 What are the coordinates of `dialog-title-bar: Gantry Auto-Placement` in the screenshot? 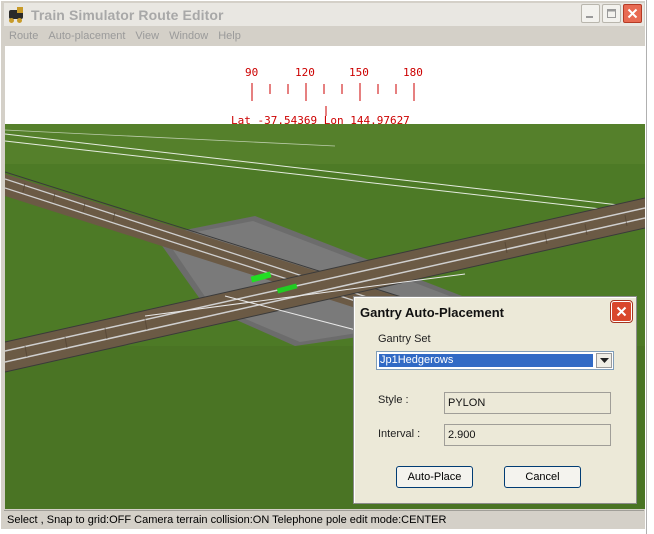 It's located at (495, 312).